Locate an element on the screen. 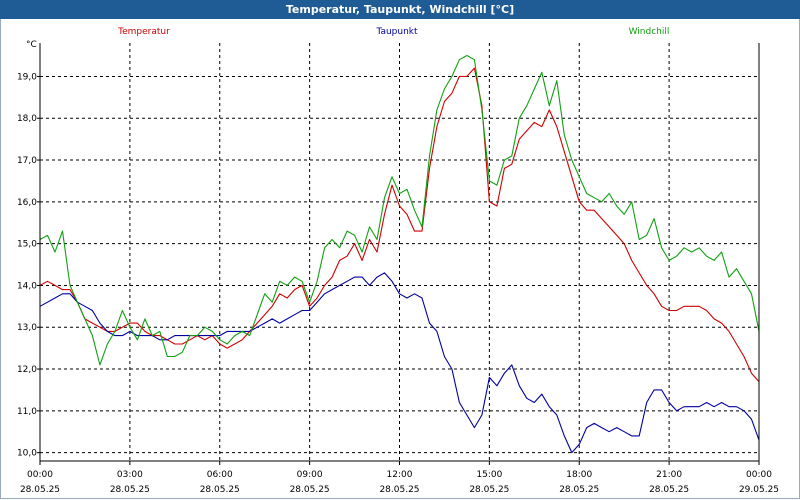 This screenshot has height=500, width=800. y-tick-label: 16,0 is located at coordinates (27, 203).